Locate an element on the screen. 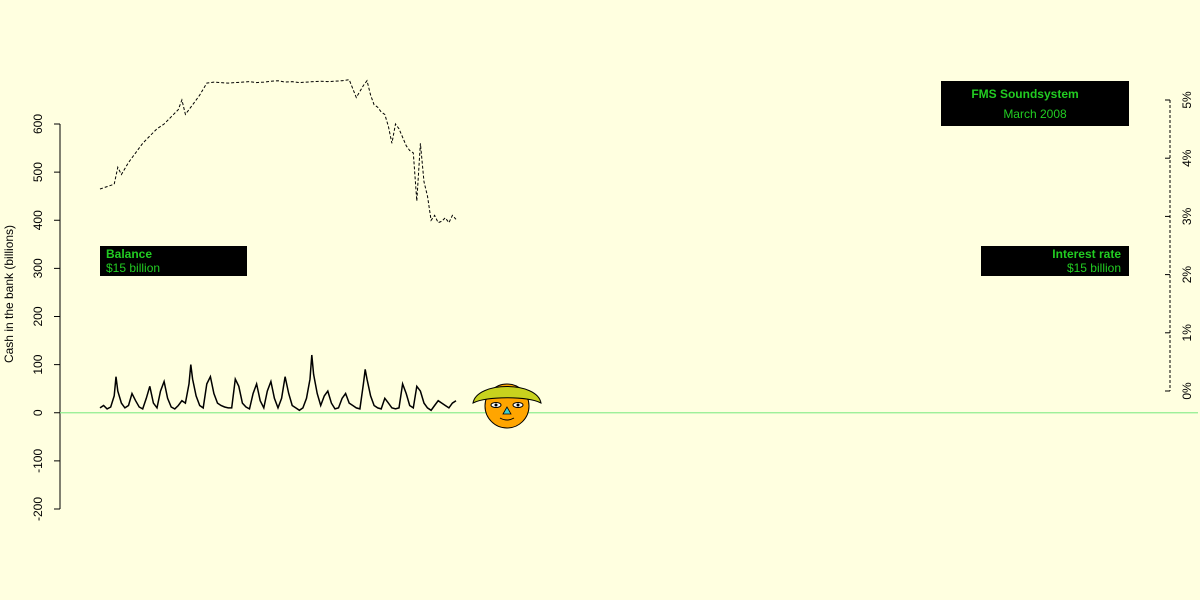 This screenshot has height=600, width=1200. left-axis-tick-label: 300 is located at coordinates (38, 268).